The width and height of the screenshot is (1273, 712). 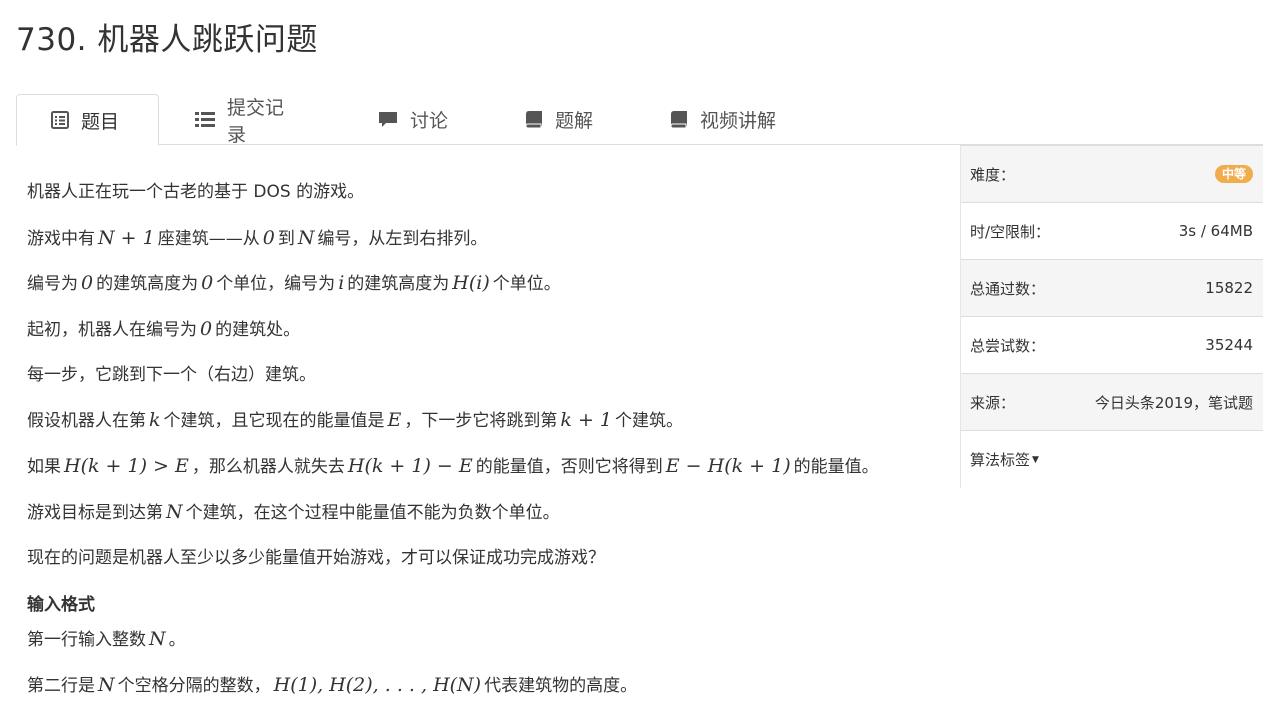 I want to click on statement-paragraph: 游戏中有 N + 1 座建筑——从 0 到 N 编号，从左到右排列。, so click(x=257, y=237).